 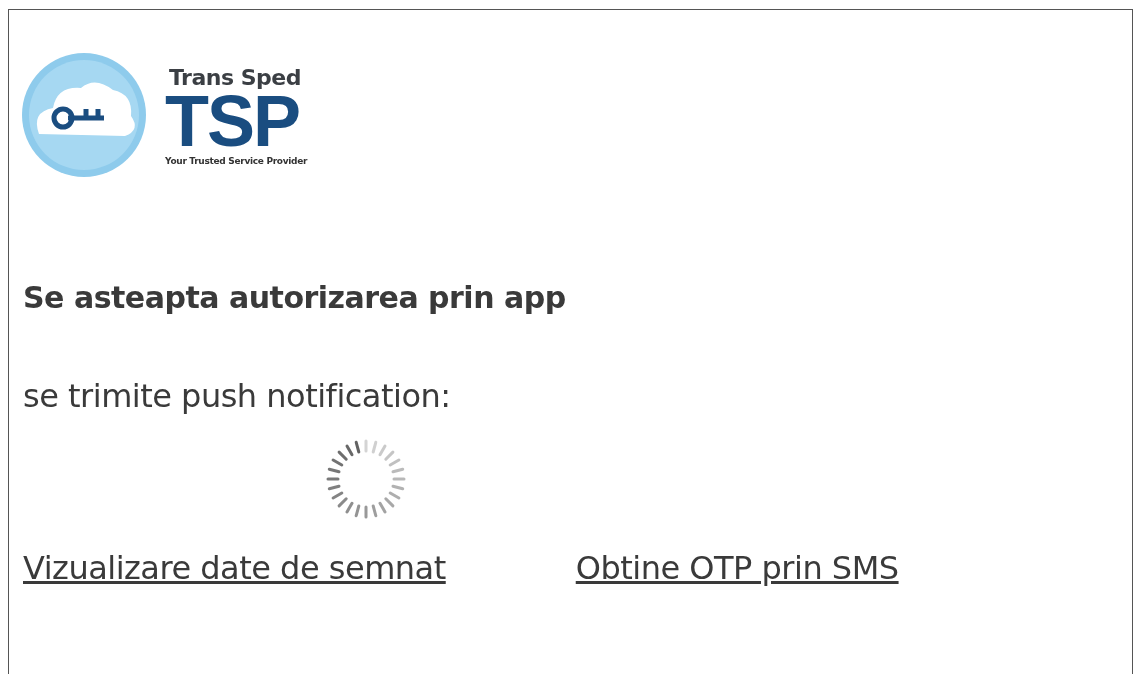 What do you see at coordinates (232, 120) in the screenshot?
I see `brand-mark: TSP` at bounding box center [232, 120].